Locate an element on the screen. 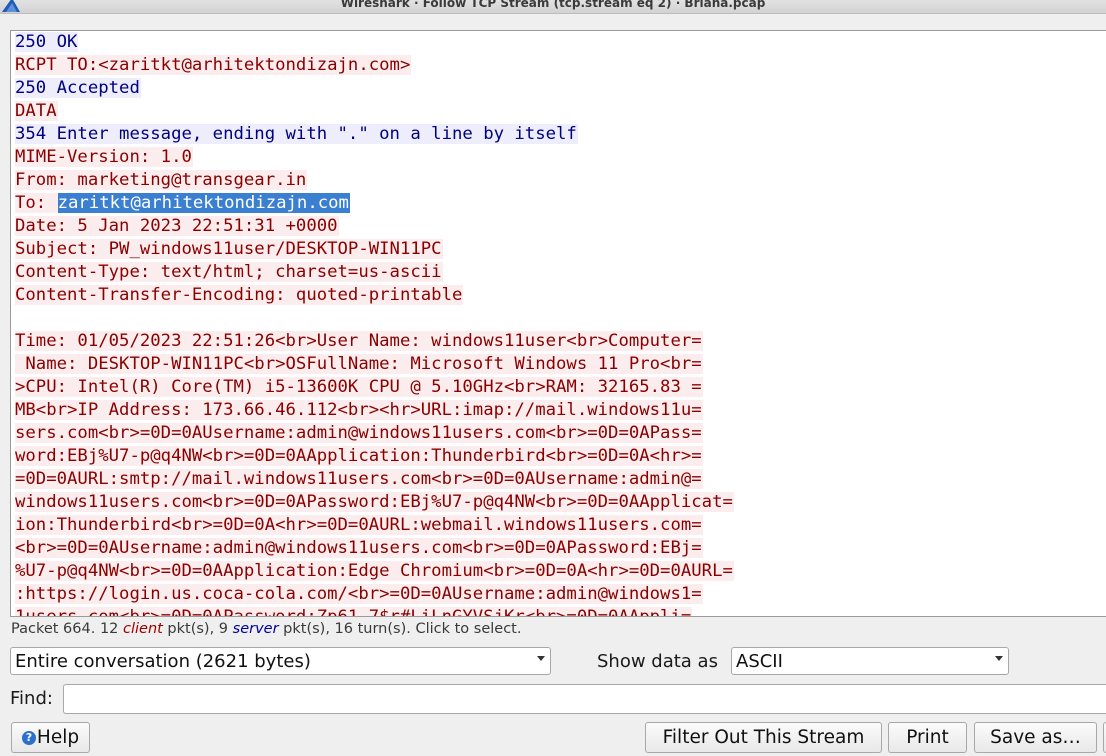 This screenshot has height=756, width=1106. stream-line: 250 Accepted is located at coordinates (374, 88).